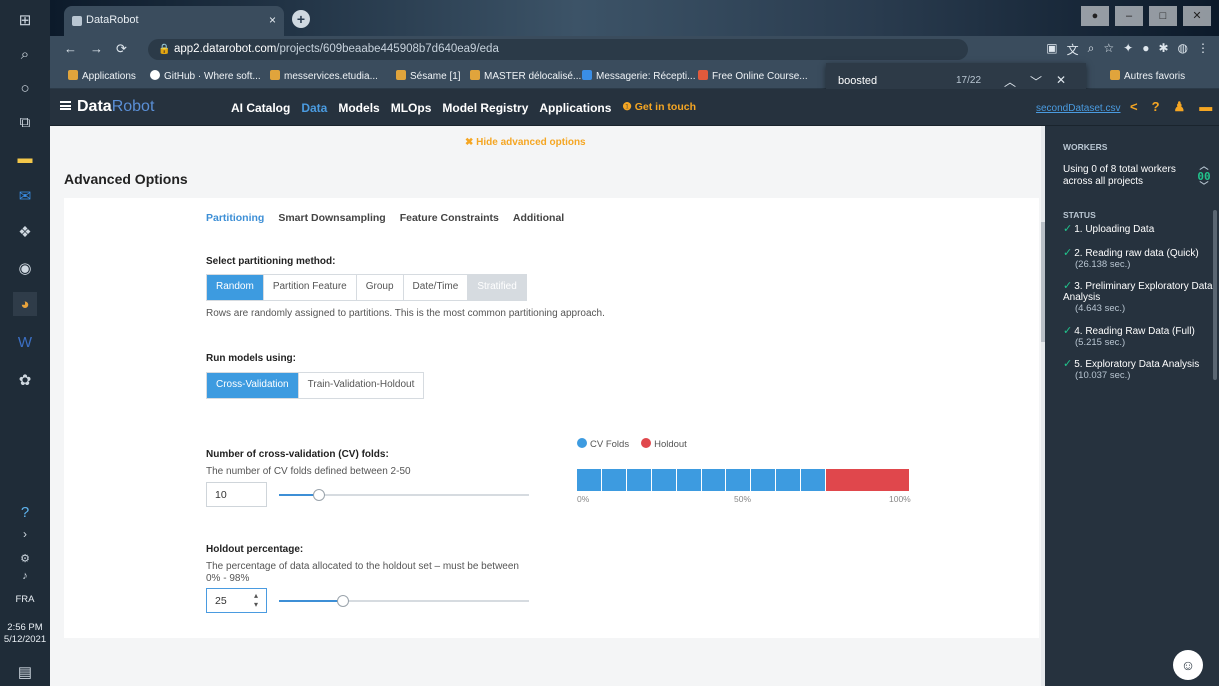 The height and width of the screenshot is (686, 1219). What do you see at coordinates (331, 218) in the screenshot?
I see `tab-smart-downsampling: Smart Downsampling` at bounding box center [331, 218].